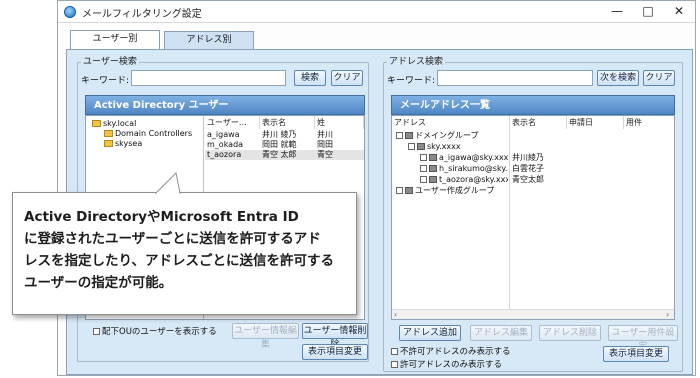 Image resolution: width=700 pixels, height=378 pixels. Describe the element at coordinates (284, 155) in the screenshot. I see `table-row: t_aozora 青空 太郎 青空` at that location.